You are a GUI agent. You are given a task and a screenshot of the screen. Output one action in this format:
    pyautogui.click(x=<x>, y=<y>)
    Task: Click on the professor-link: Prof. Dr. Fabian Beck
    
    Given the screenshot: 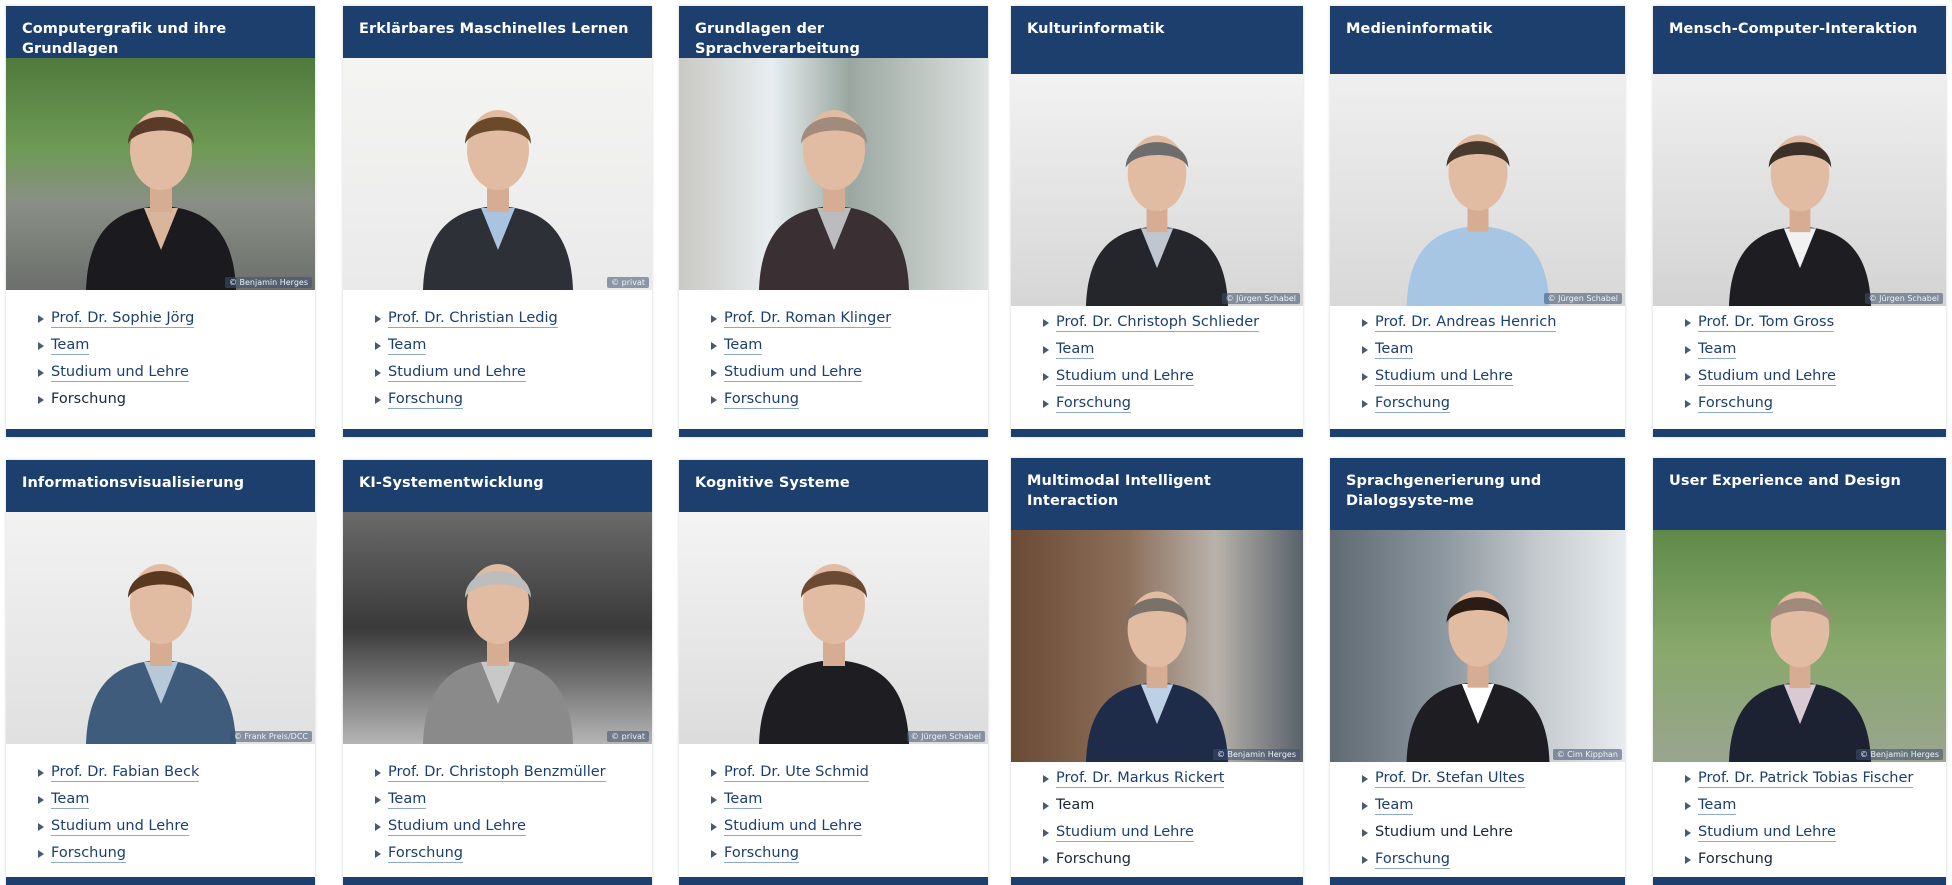 What is the action you would take?
    pyautogui.click(x=125, y=773)
    